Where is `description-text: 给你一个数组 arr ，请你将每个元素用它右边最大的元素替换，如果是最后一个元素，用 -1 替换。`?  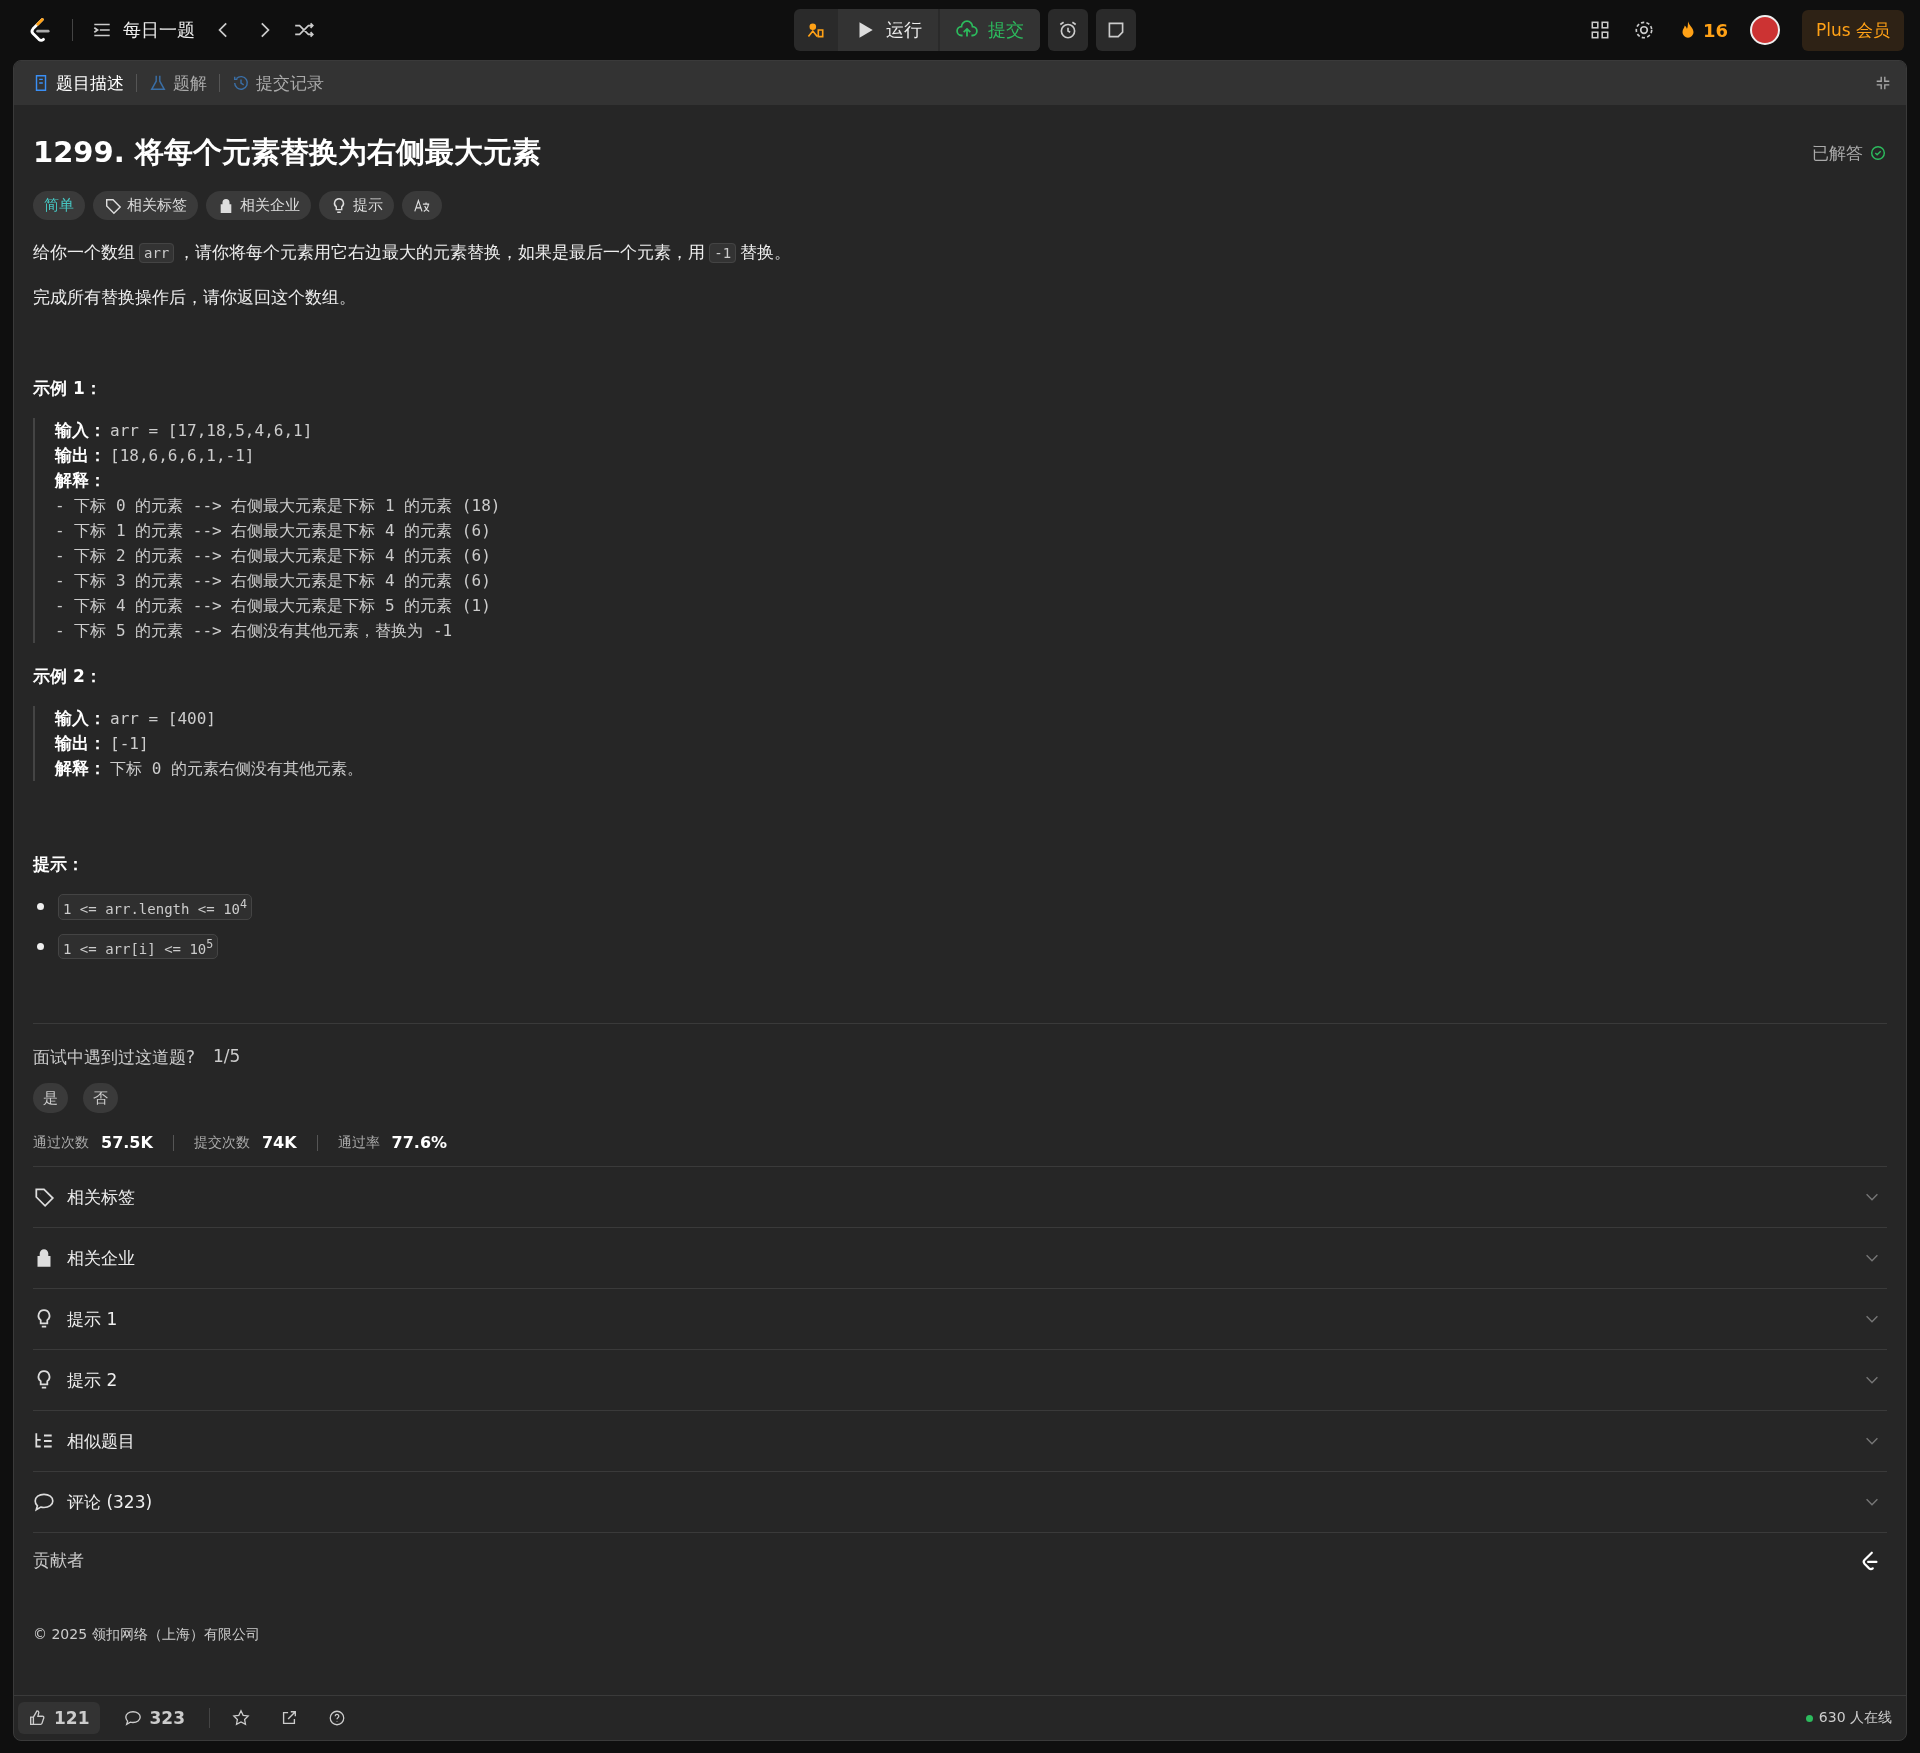 description-text: 给你一个数组 arr ，请你将每个元素用它右边最大的元素替换，如果是最后一个元素，用 -1 替换。 is located at coordinates (413, 253).